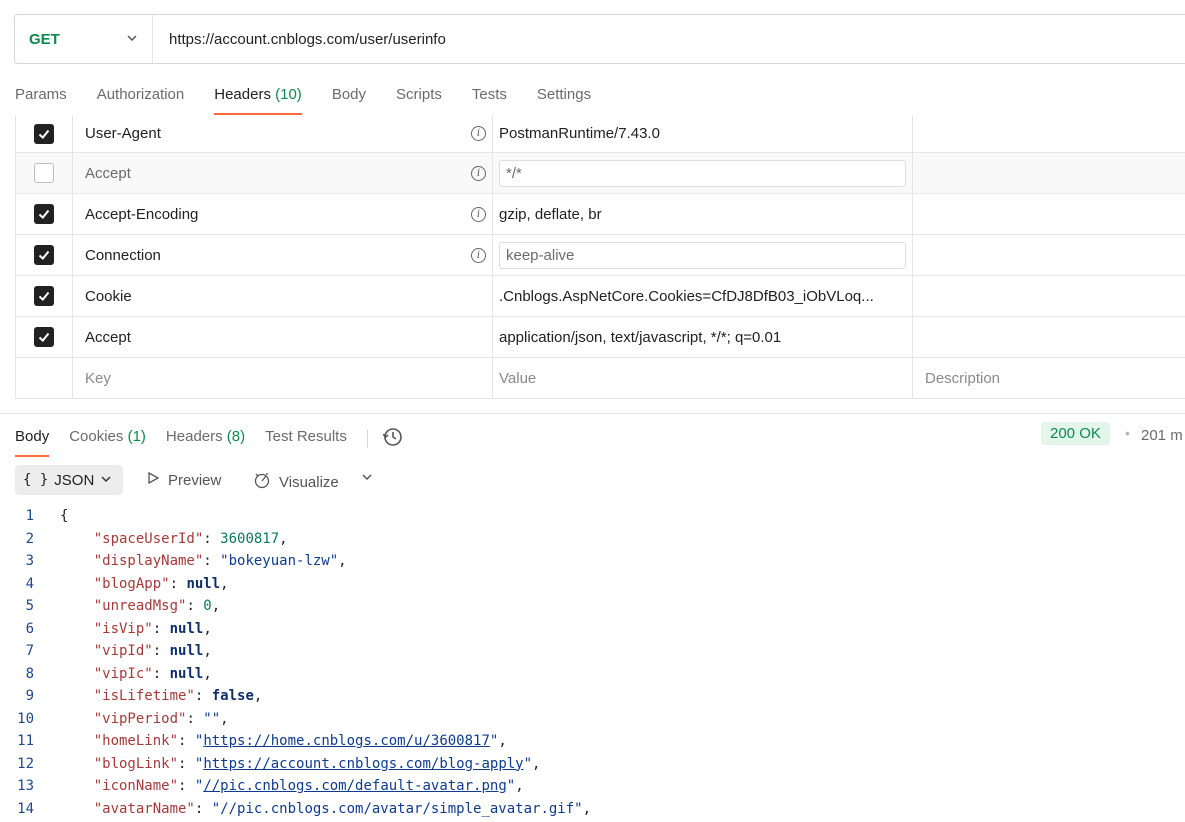 The width and height of the screenshot is (1185, 822). What do you see at coordinates (962, 378) in the screenshot?
I see `new-description-input: Description` at bounding box center [962, 378].